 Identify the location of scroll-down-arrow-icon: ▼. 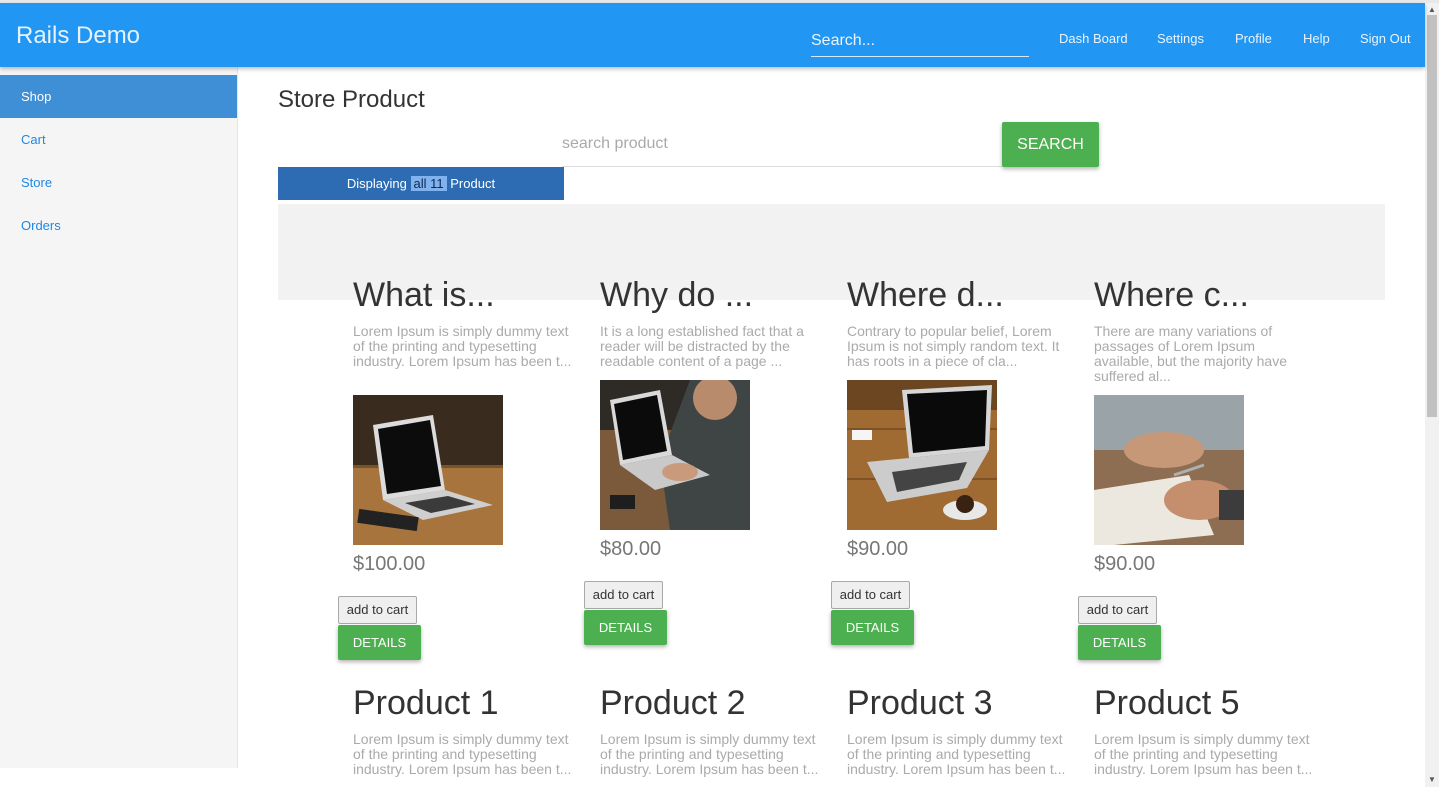
(1432, 779).